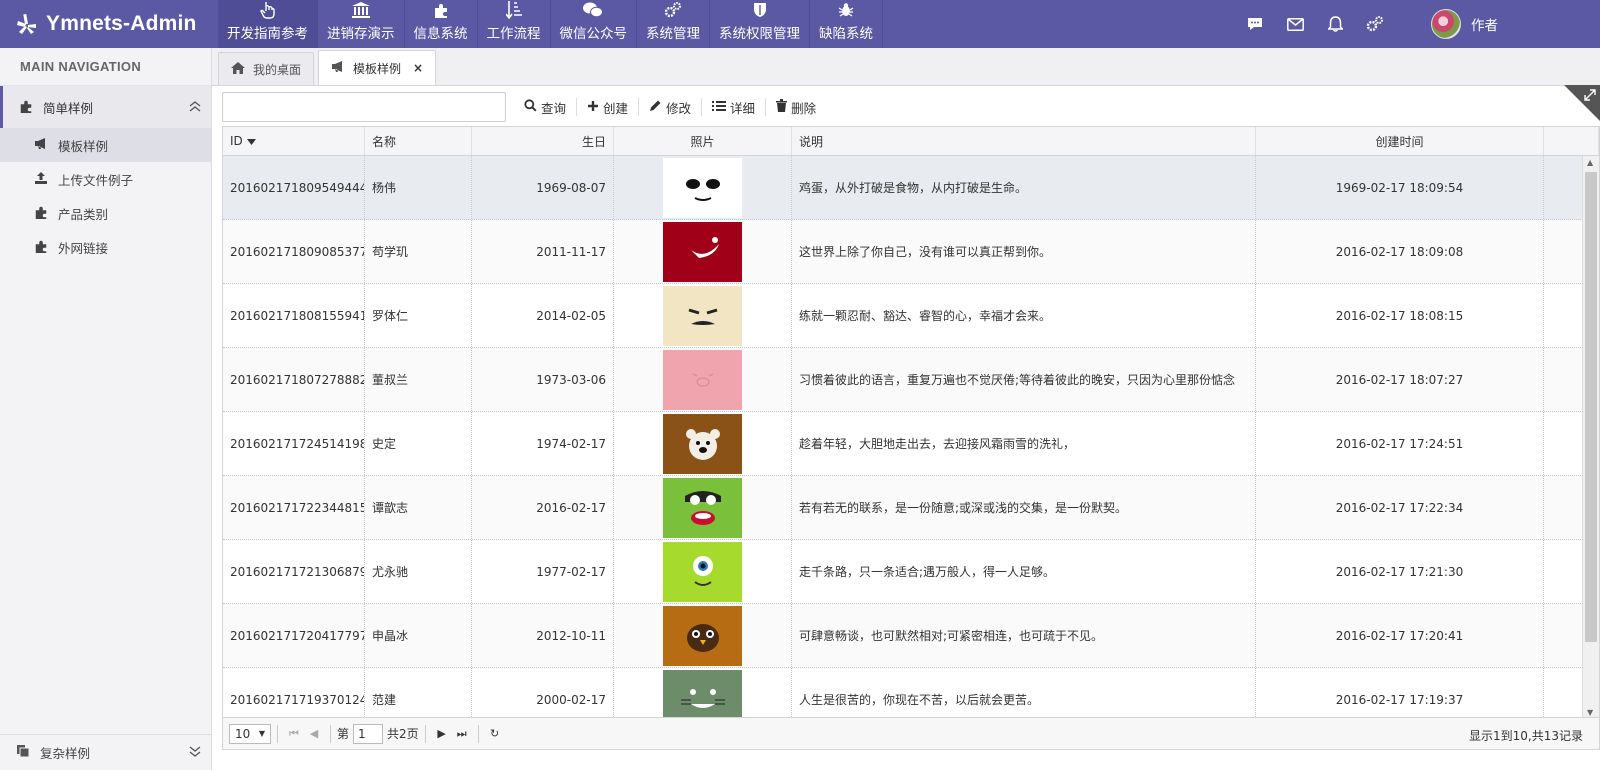 The image size is (1600, 770). What do you see at coordinates (513, 10) in the screenshot?
I see `sort-list-icon` at bounding box center [513, 10].